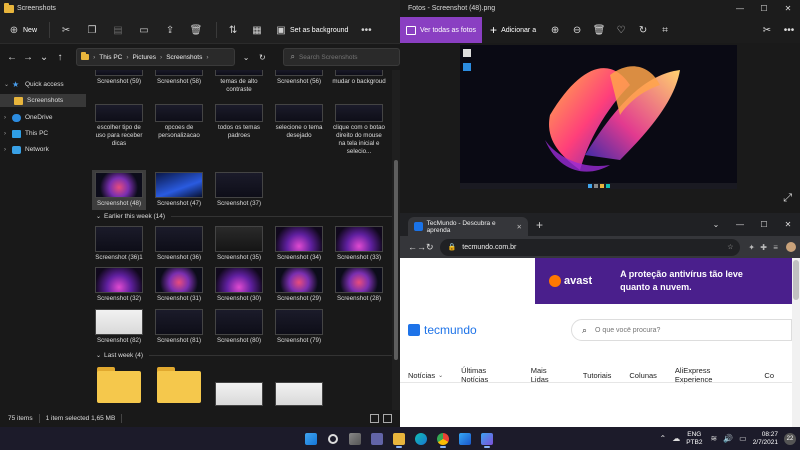  I want to click on sort-icon: ⇅, so click(233, 30).